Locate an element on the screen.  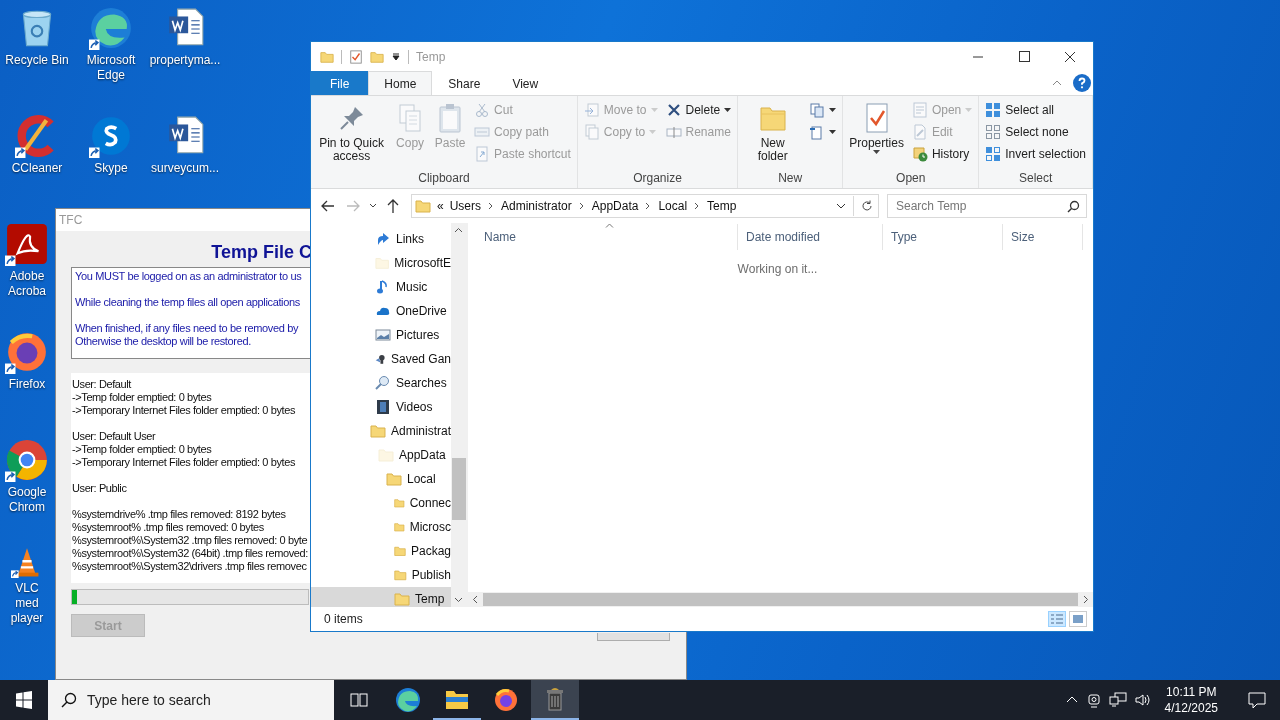
clock-time: 10:11 PM is located at coordinates (1191, 692).